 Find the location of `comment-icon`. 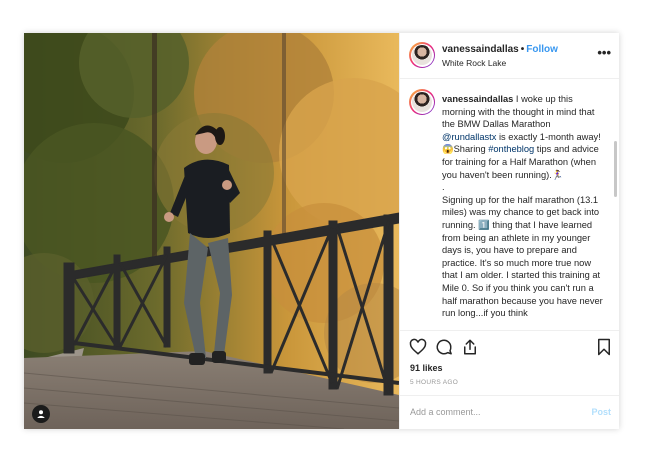

comment-icon is located at coordinates (444, 349).